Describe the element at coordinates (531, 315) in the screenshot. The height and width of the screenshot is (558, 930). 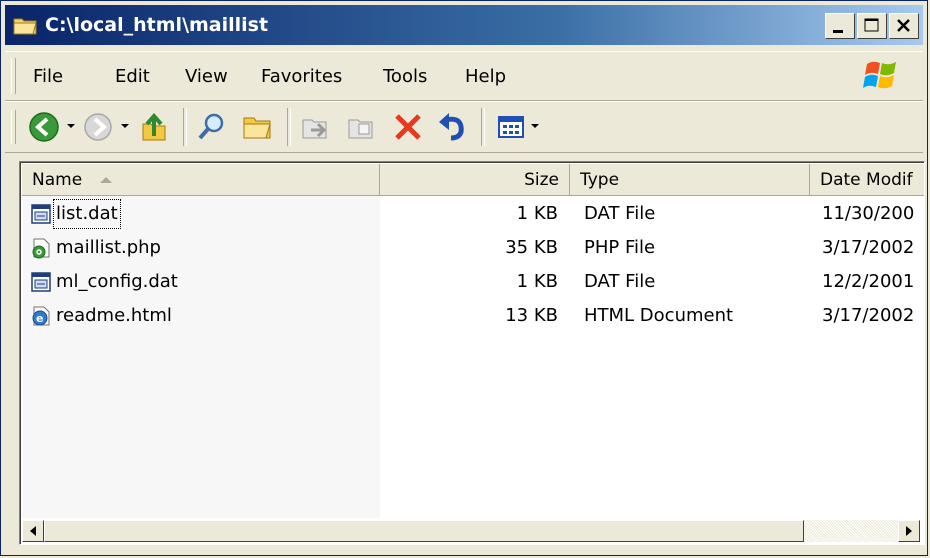
I see `file-size: 13 KB` at that location.